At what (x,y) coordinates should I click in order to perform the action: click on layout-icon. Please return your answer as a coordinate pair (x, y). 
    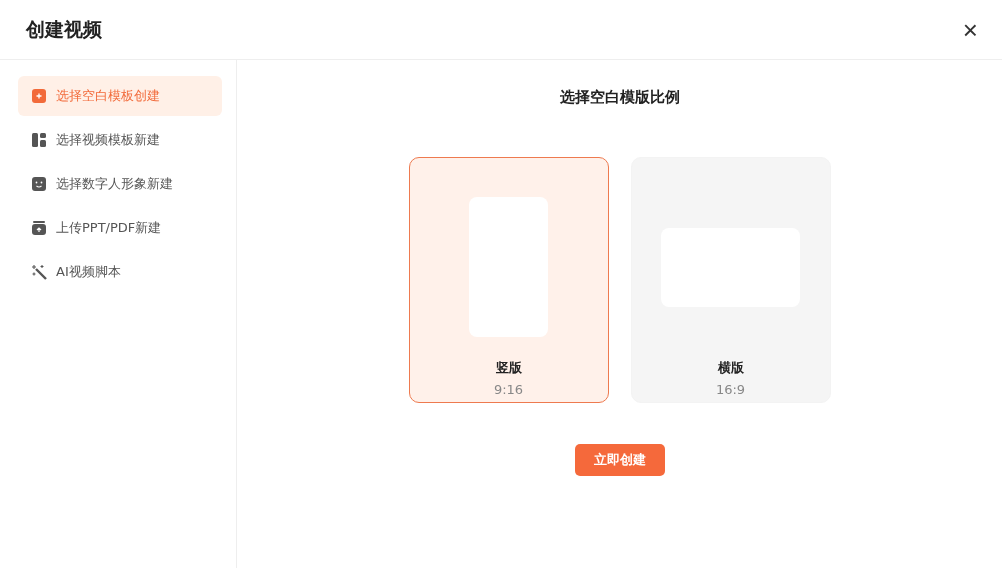
    Looking at the image, I should click on (39, 140).